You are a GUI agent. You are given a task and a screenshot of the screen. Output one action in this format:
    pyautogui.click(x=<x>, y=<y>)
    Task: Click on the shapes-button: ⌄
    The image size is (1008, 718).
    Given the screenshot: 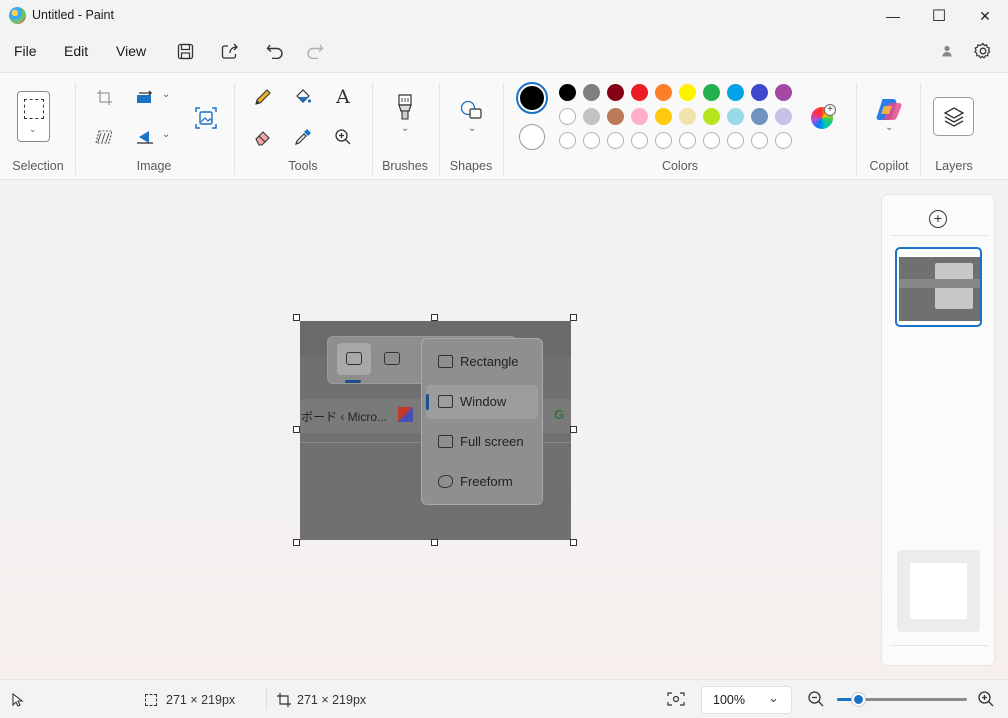 What is the action you would take?
    pyautogui.click(x=472, y=119)
    